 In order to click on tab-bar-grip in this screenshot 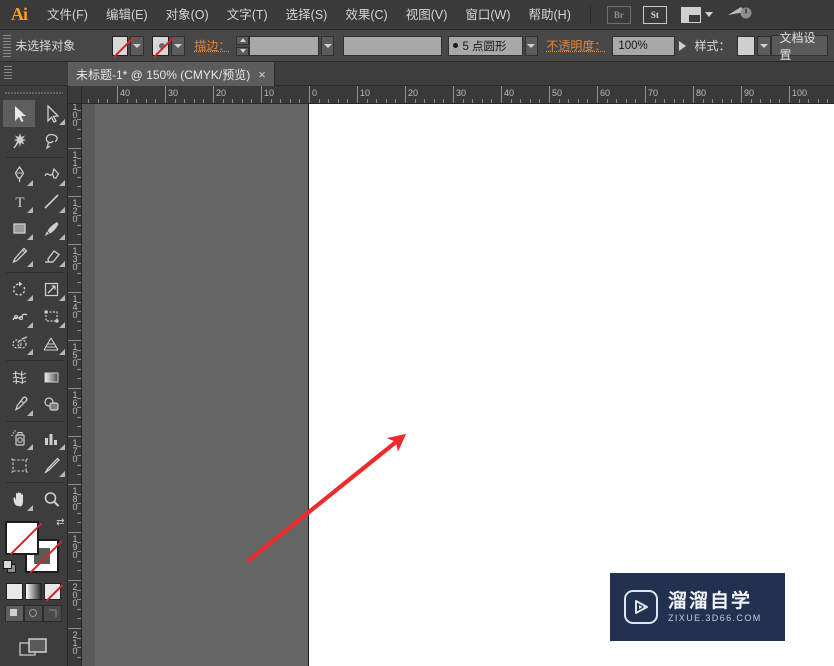, I will do `click(8, 73)`.